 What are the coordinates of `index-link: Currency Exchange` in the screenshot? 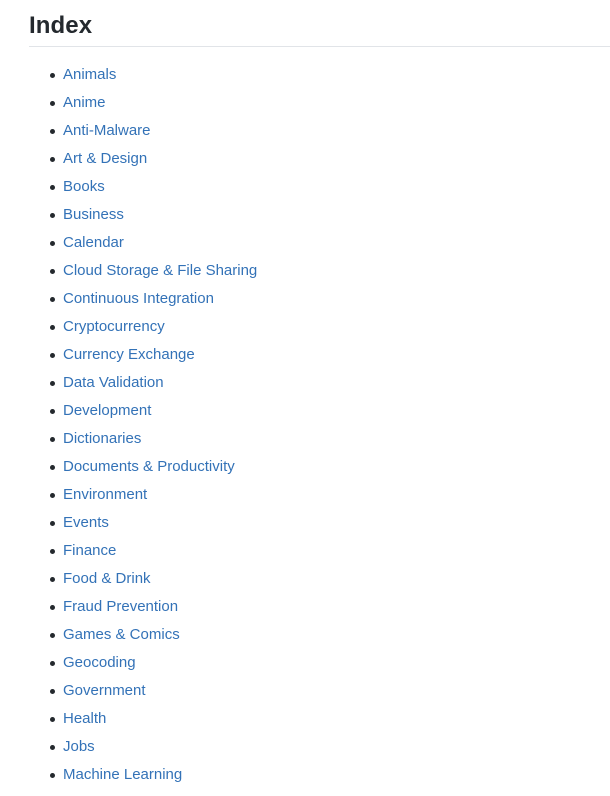 It's located at (129, 354).